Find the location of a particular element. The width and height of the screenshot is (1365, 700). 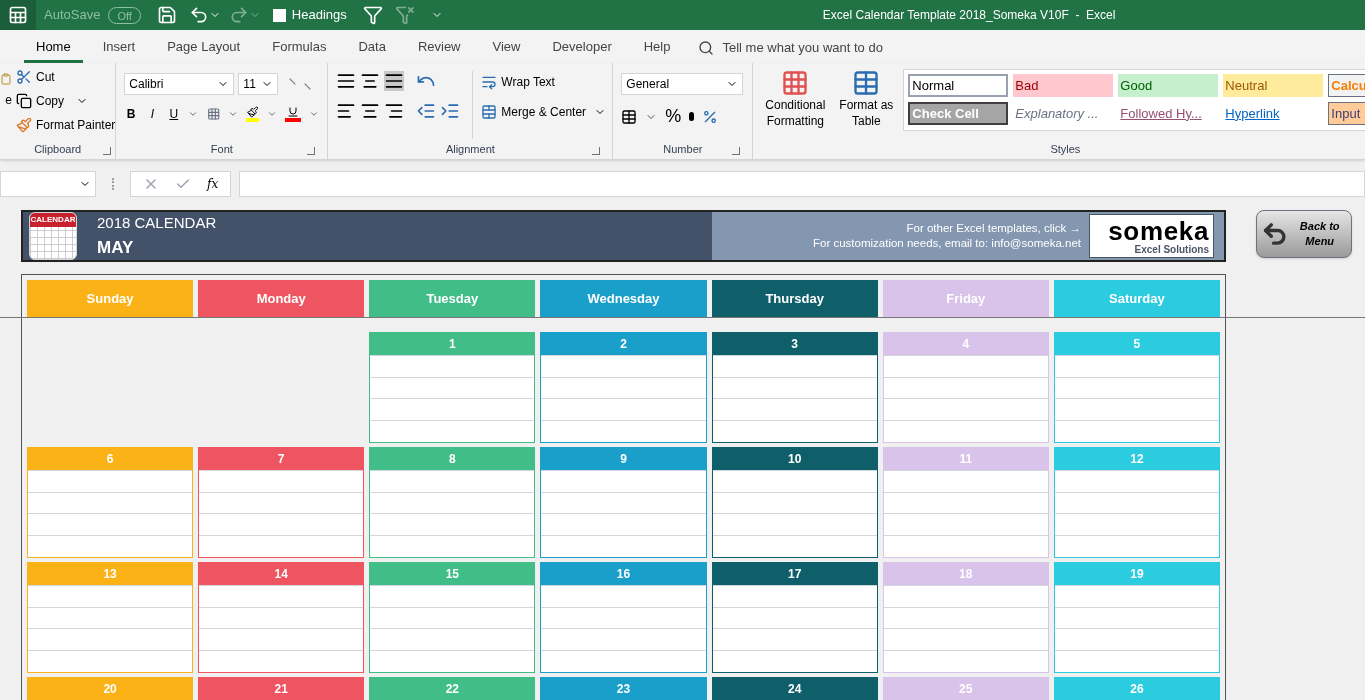

copy-icon is located at coordinates (24, 101).